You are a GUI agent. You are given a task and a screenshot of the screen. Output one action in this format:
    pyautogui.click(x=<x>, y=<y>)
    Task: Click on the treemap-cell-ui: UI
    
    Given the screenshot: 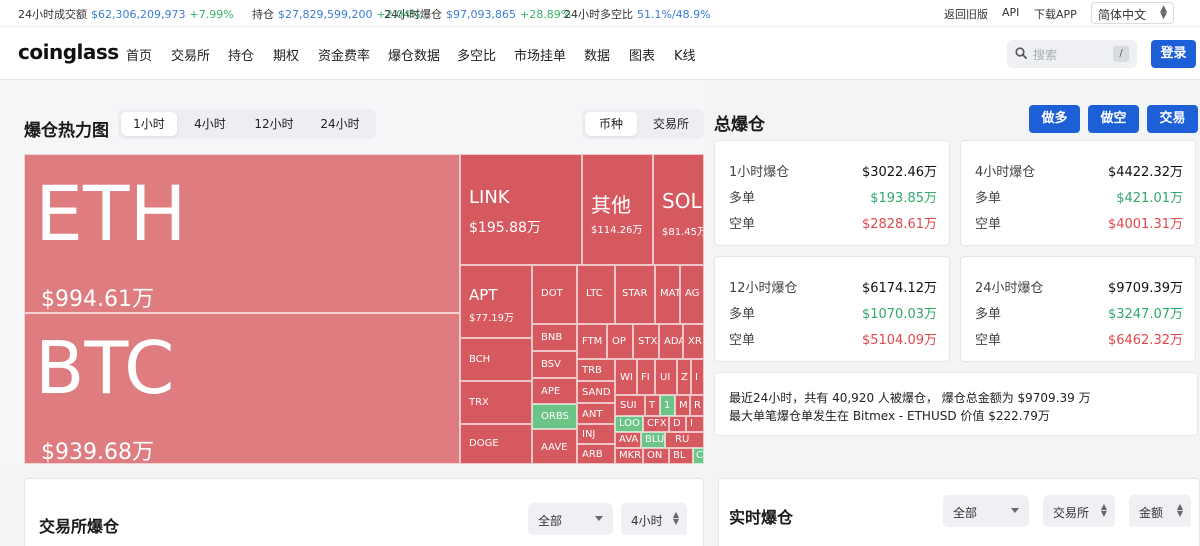 What is the action you would take?
    pyautogui.click(x=666, y=377)
    